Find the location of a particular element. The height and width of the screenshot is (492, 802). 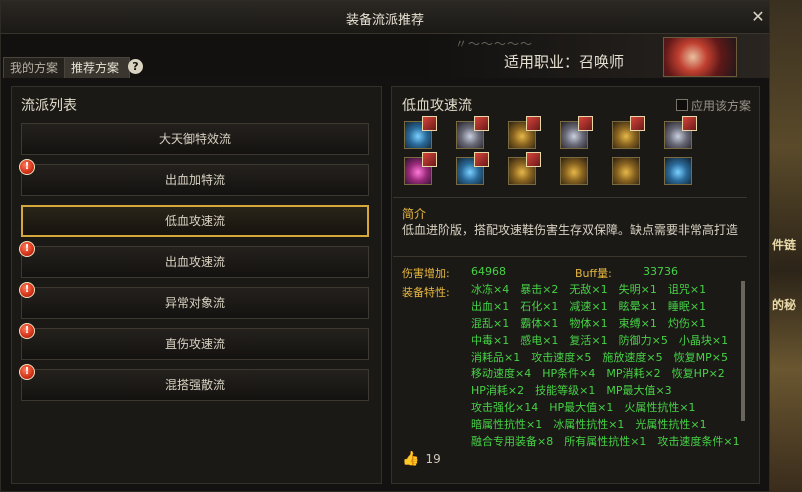

trait-row: 融合专用装备×8 所有属性抗性×1 攻击速度条件×1 is located at coordinates (605, 442).